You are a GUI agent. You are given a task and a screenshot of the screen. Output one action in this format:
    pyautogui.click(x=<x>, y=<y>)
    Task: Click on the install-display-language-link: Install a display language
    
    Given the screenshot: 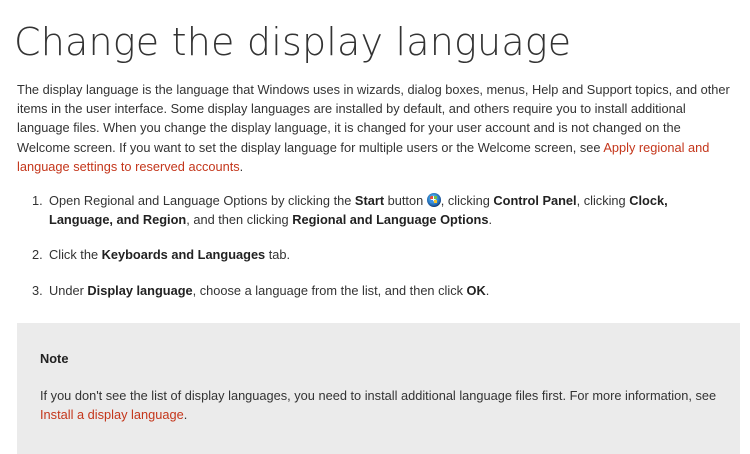 What is the action you would take?
    pyautogui.click(x=112, y=414)
    